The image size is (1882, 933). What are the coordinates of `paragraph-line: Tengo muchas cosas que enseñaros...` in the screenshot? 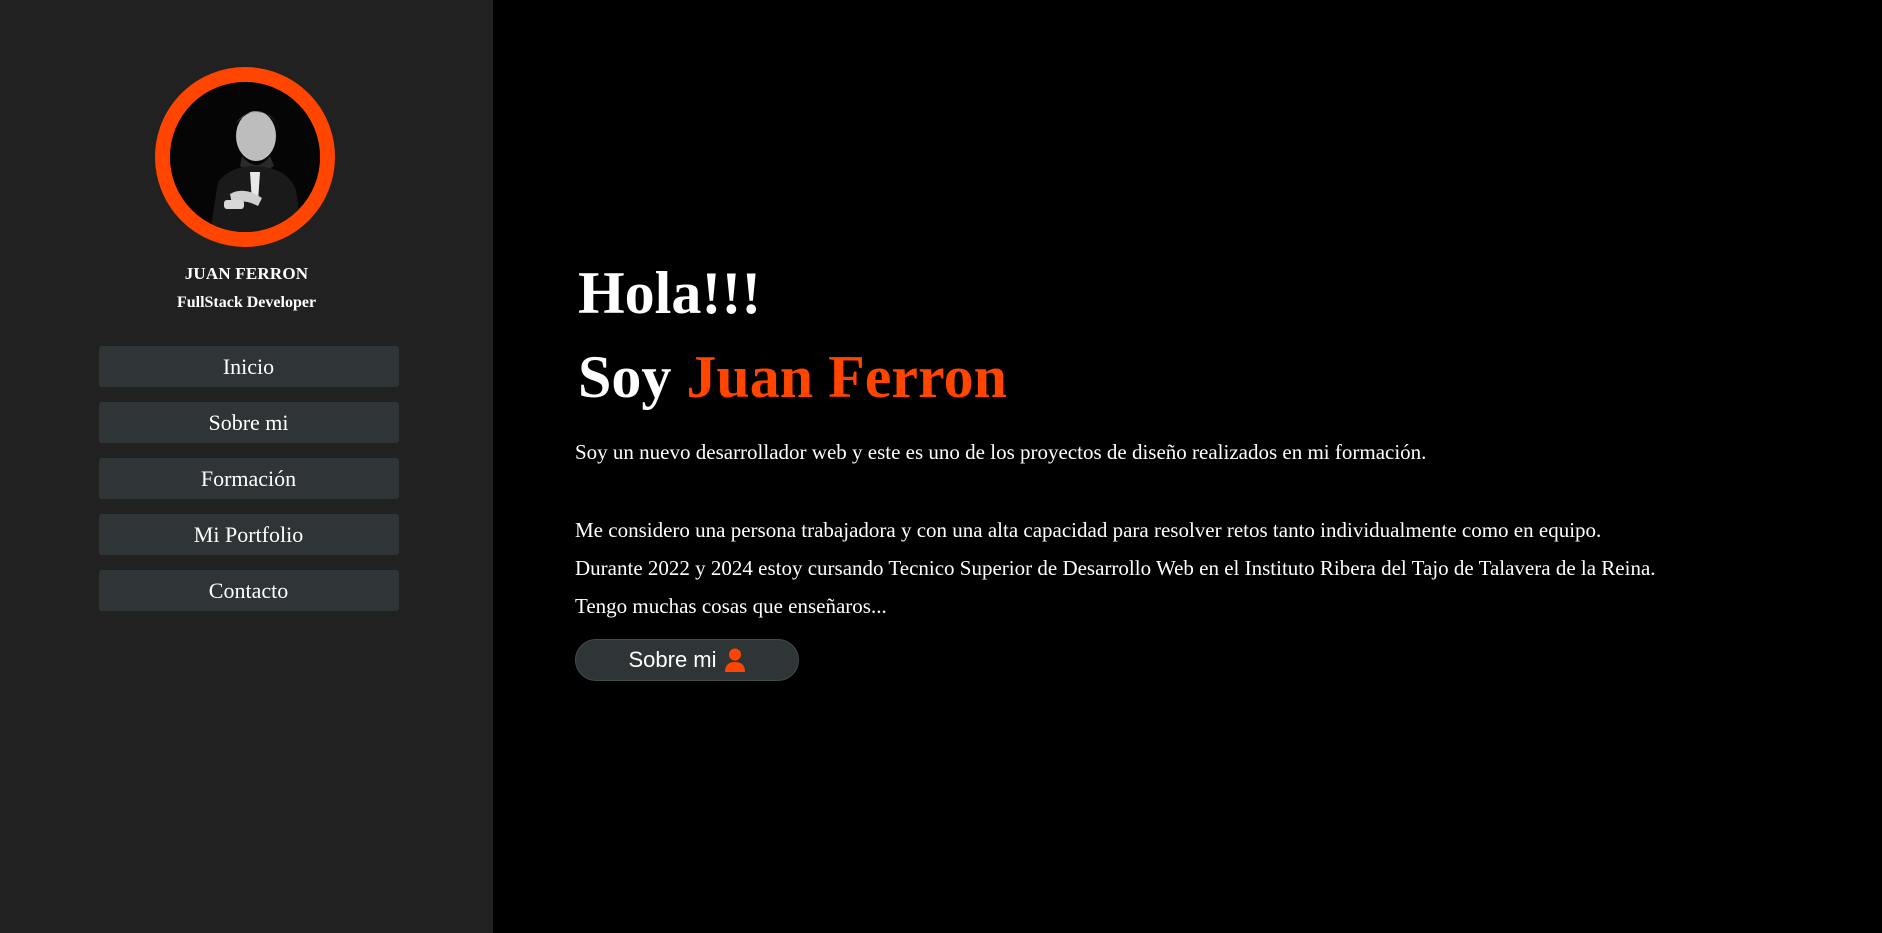 It's located at (731, 606).